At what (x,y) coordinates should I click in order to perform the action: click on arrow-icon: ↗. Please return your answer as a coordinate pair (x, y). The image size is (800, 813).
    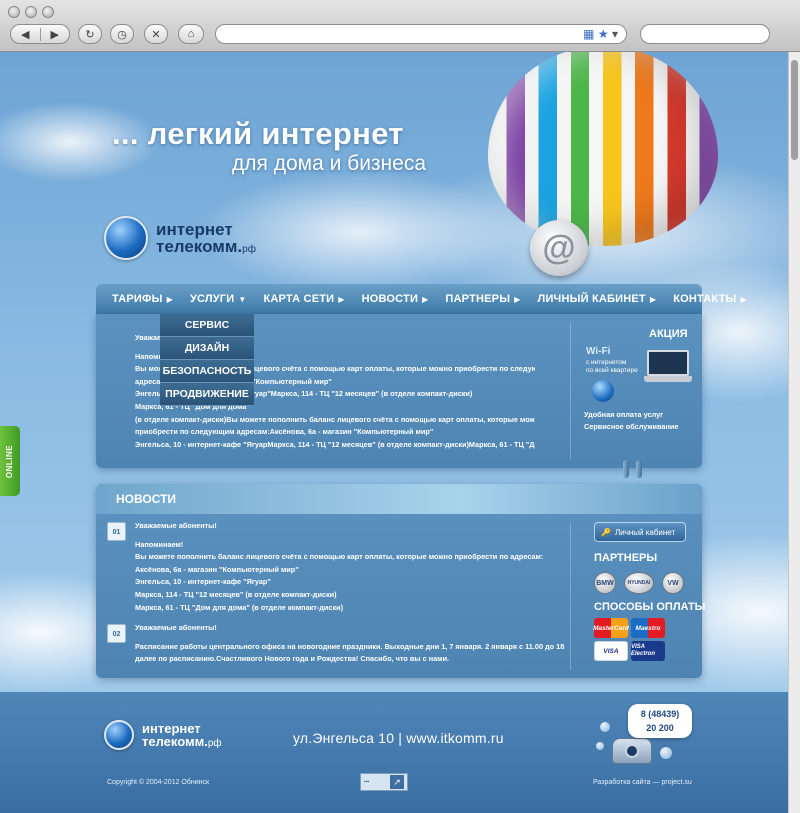
    Looking at the image, I should click on (397, 782).